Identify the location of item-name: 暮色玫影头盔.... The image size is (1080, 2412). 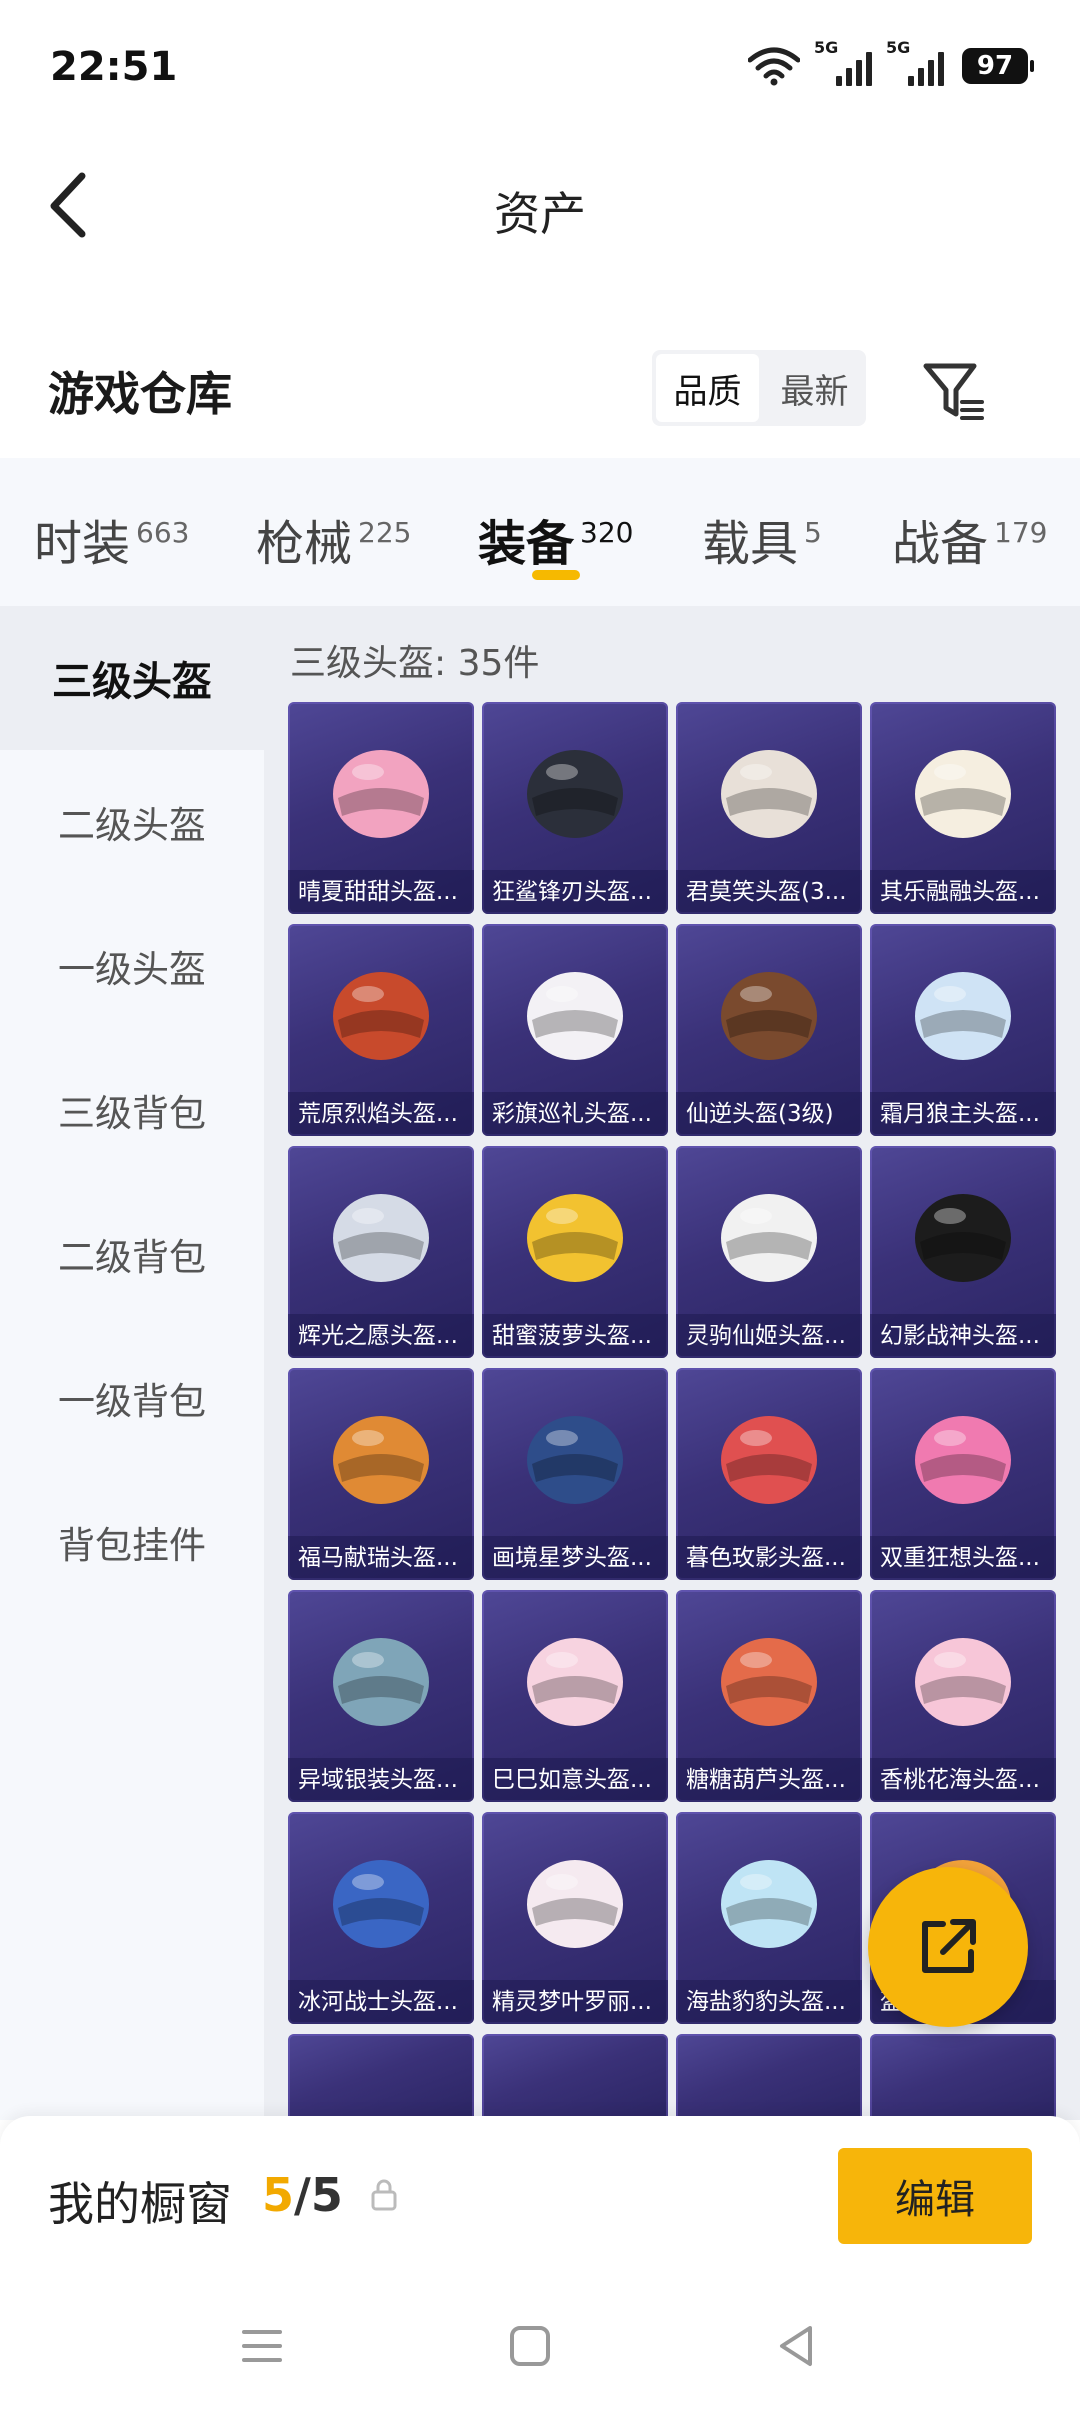
(769, 1558).